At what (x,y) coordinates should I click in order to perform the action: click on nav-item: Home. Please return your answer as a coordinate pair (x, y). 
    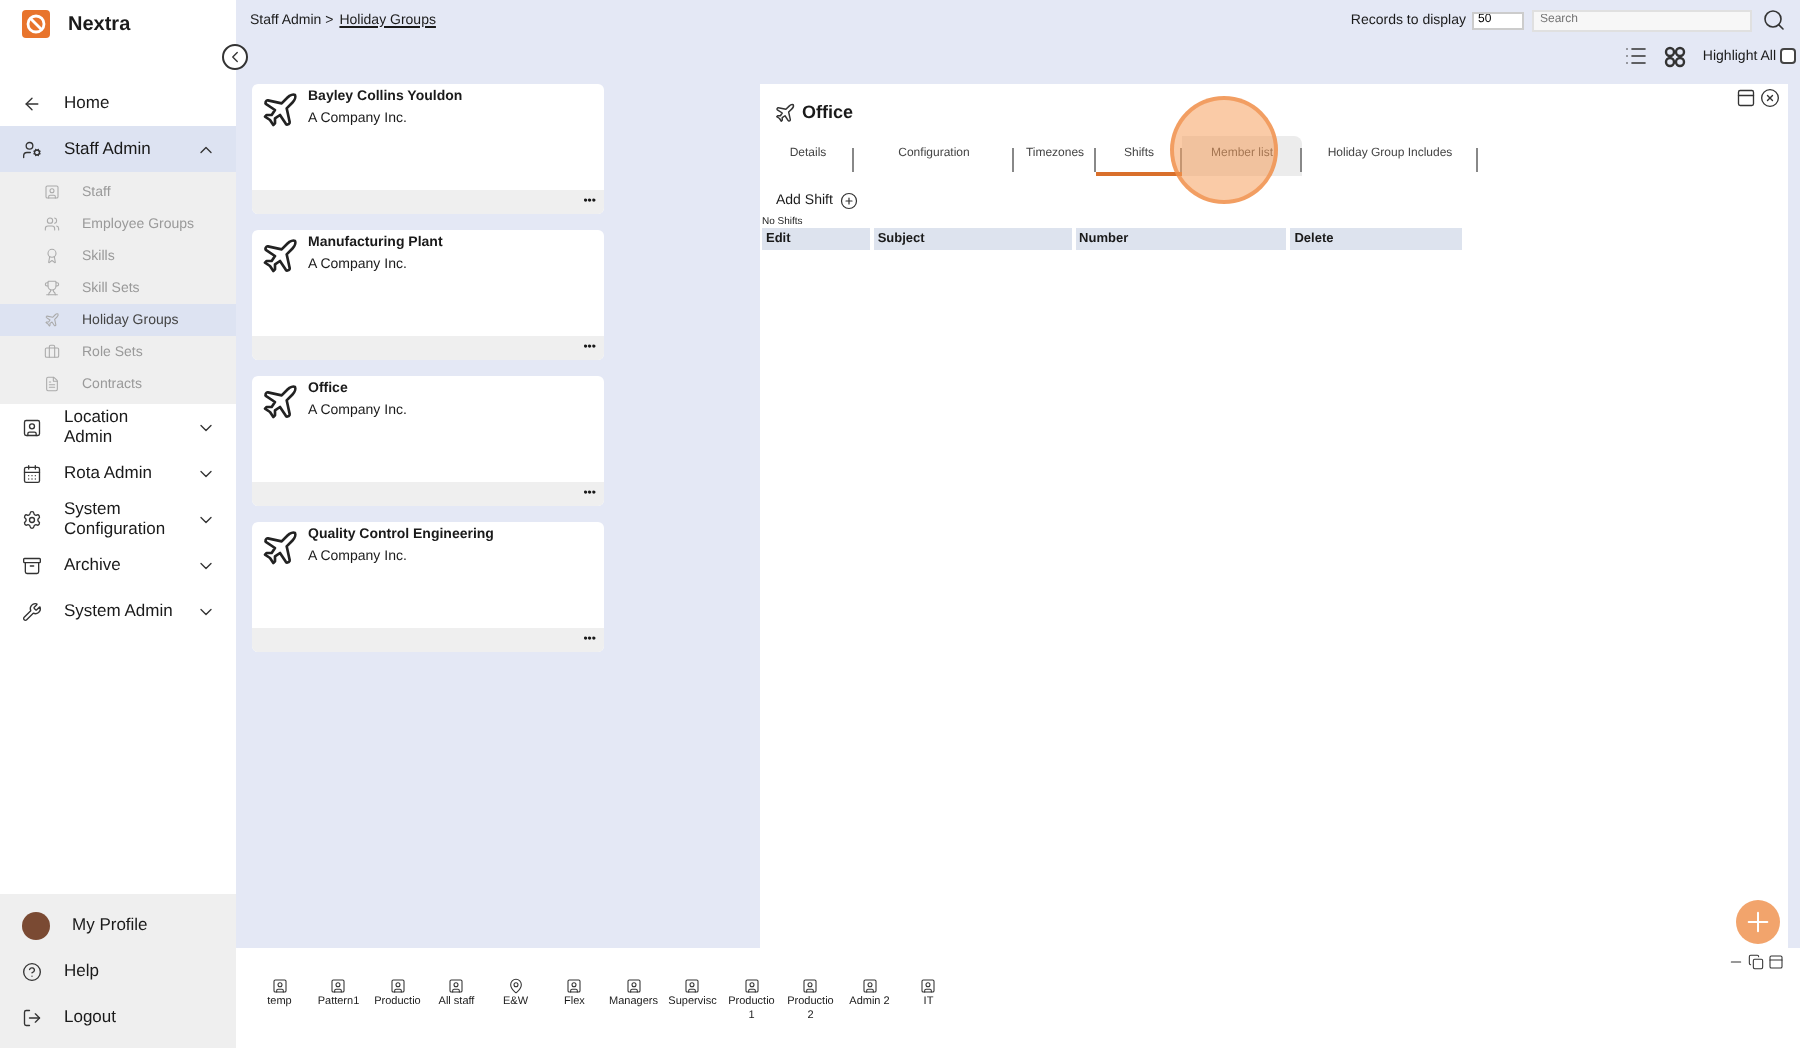
    Looking at the image, I should click on (118, 103).